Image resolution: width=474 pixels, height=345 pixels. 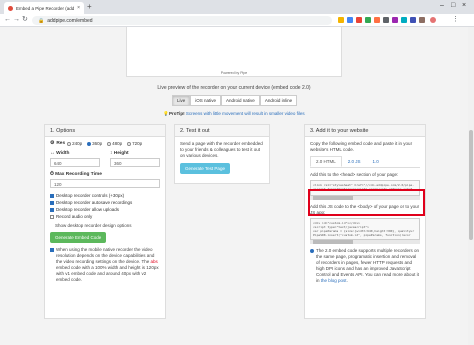 What do you see at coordinates (453, 6) in the screenshot?
I see `maximize-icon: □` at bounding box center [453, 6].